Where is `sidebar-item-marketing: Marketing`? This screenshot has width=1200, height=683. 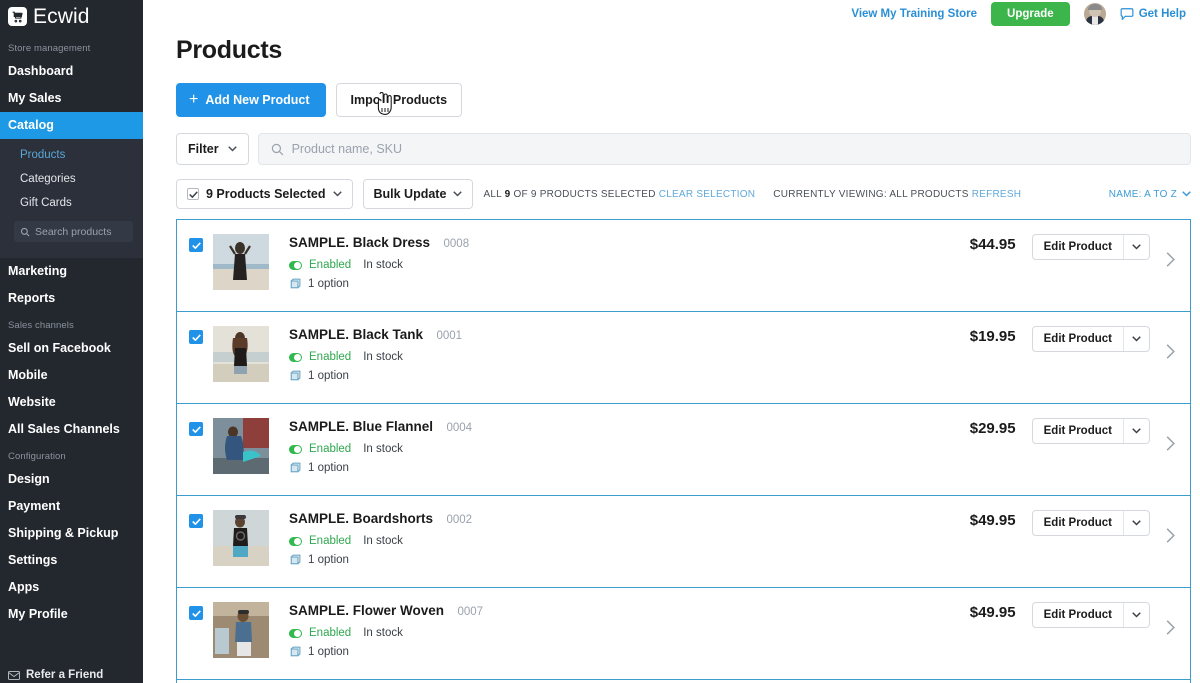 sidebar-item-marketing: Marketing is located at coordinates (71, 271).